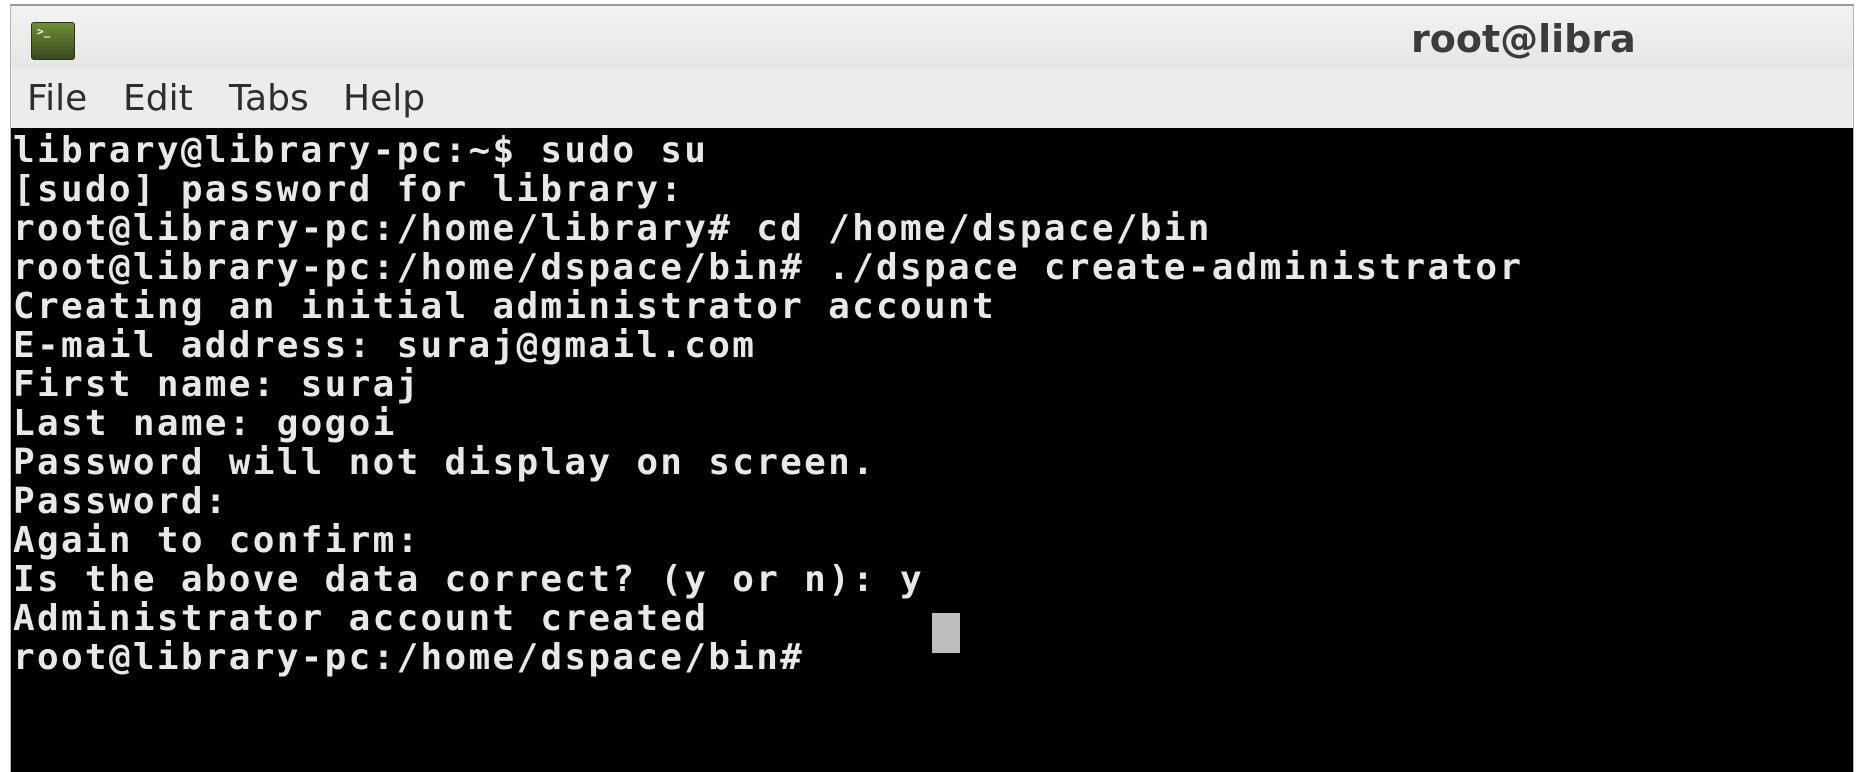 The image size is (1862, 772). I want to click on menu-help: Help, so click(384, 99).